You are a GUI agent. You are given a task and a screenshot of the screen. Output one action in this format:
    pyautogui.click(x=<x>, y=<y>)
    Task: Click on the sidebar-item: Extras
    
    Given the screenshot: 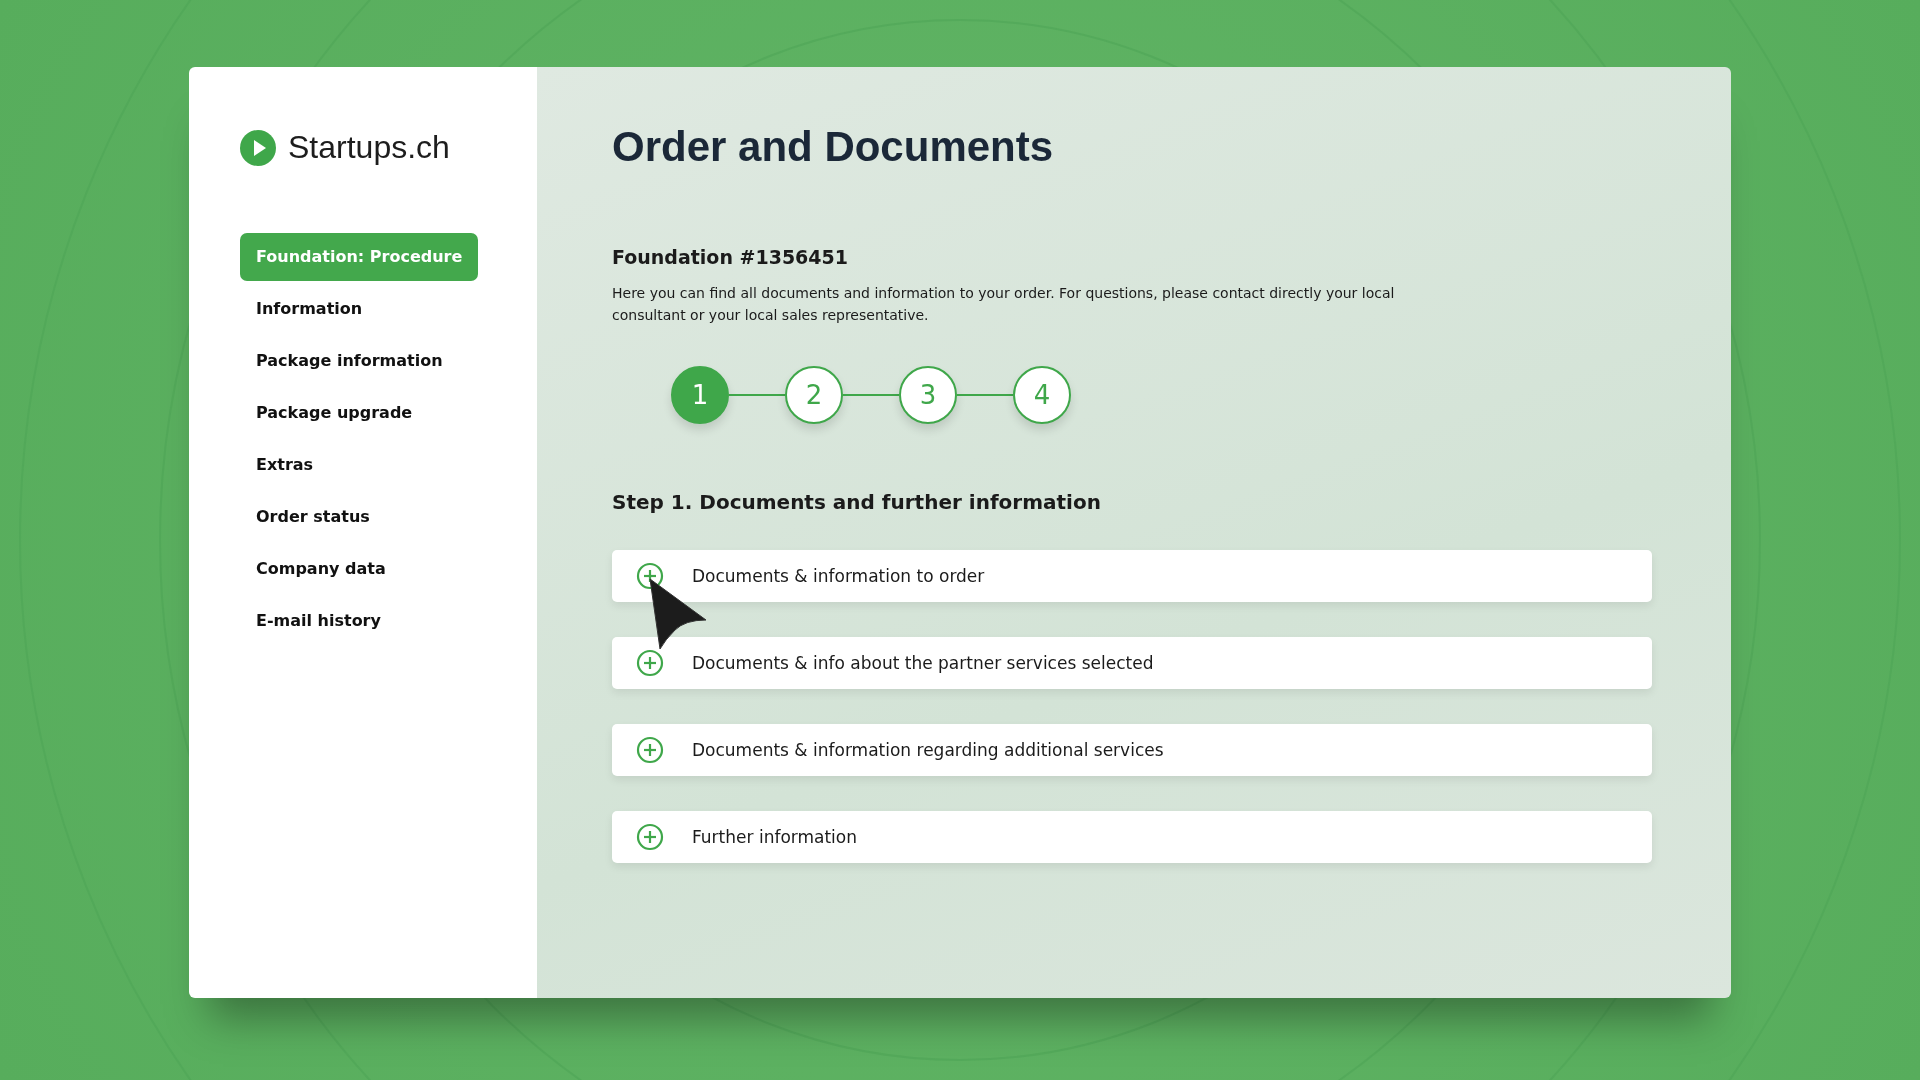 What is the action you would take?
    pyautogui.click(x=285, y=465)
    